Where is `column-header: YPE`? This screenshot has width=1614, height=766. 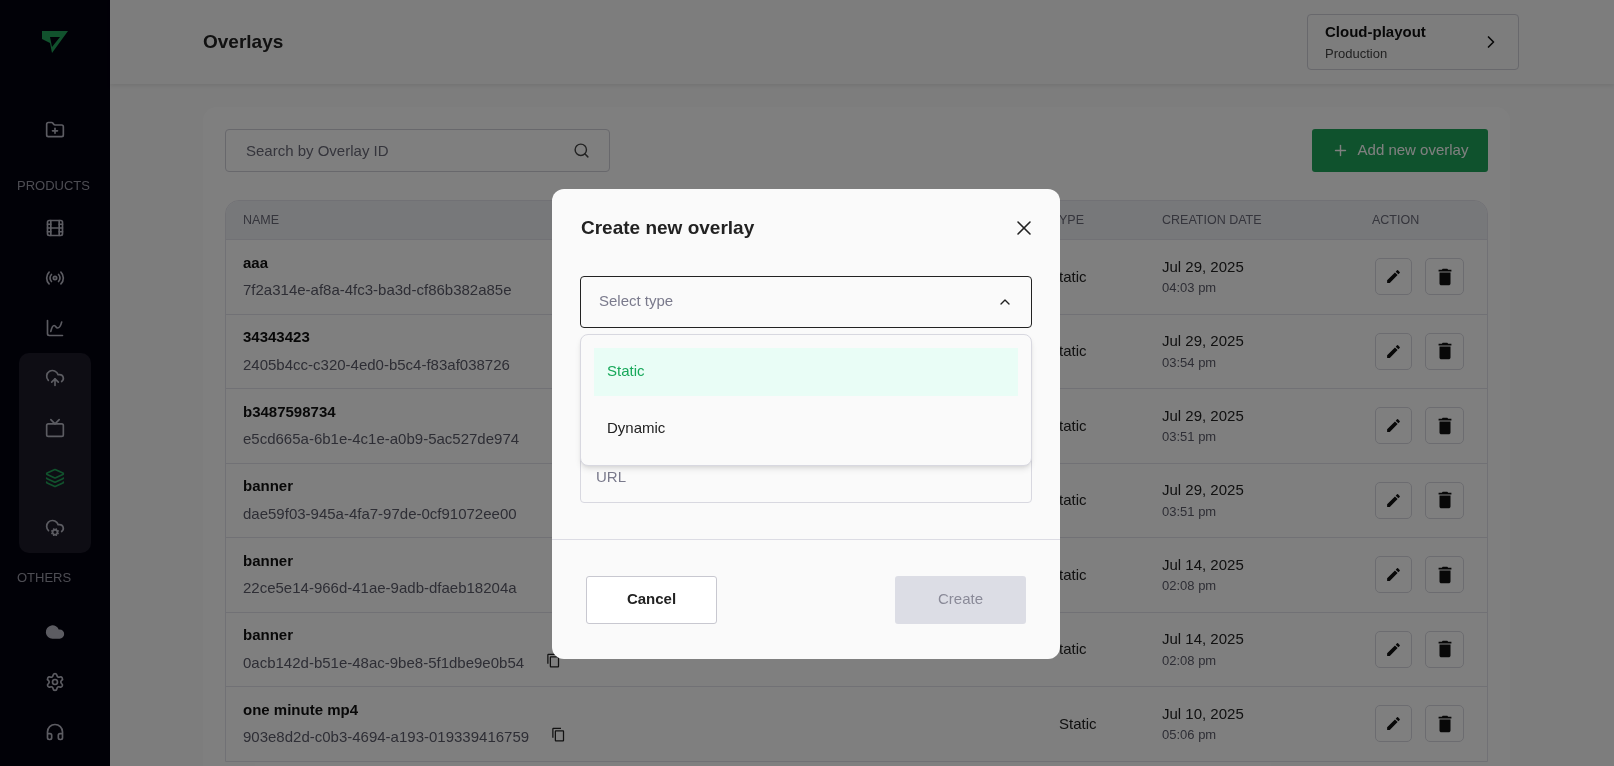
column-header: YPE is located at coordinates (1071, 220).